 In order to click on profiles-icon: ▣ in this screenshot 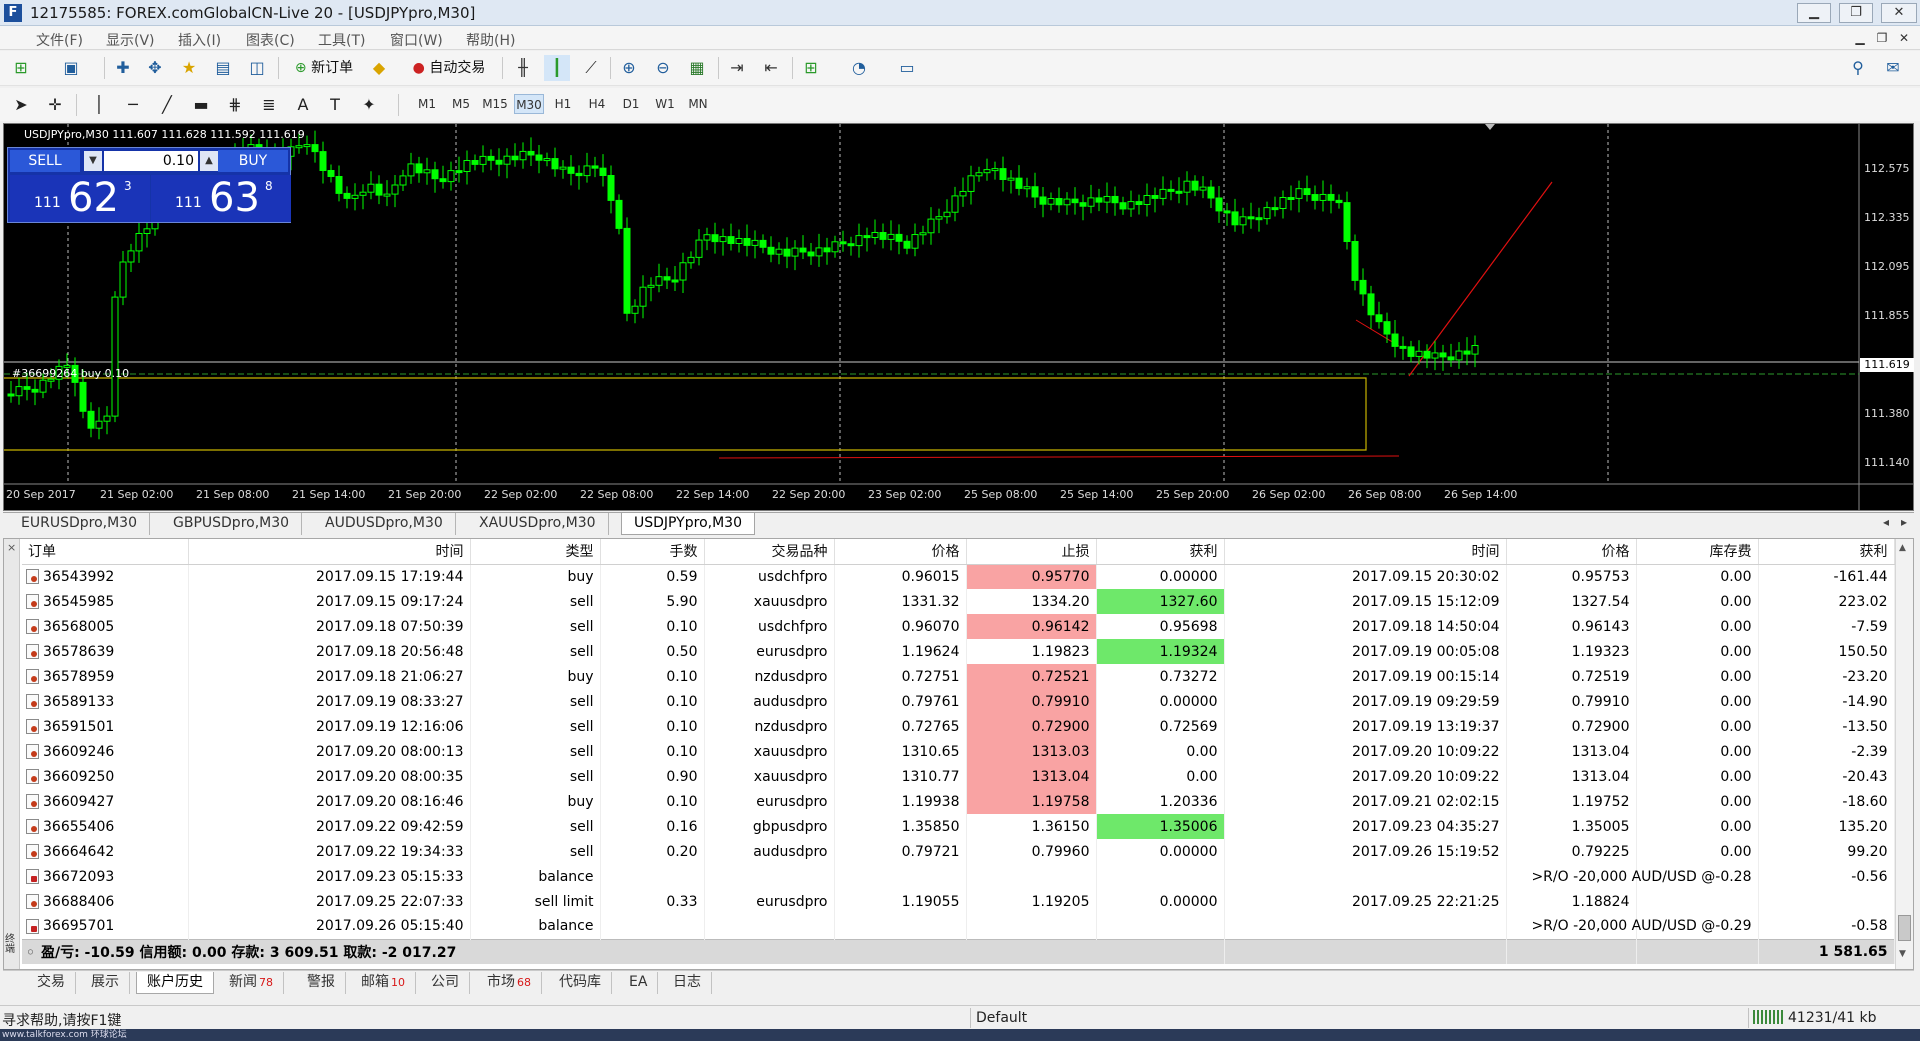, I will do `click(71, 68)`.